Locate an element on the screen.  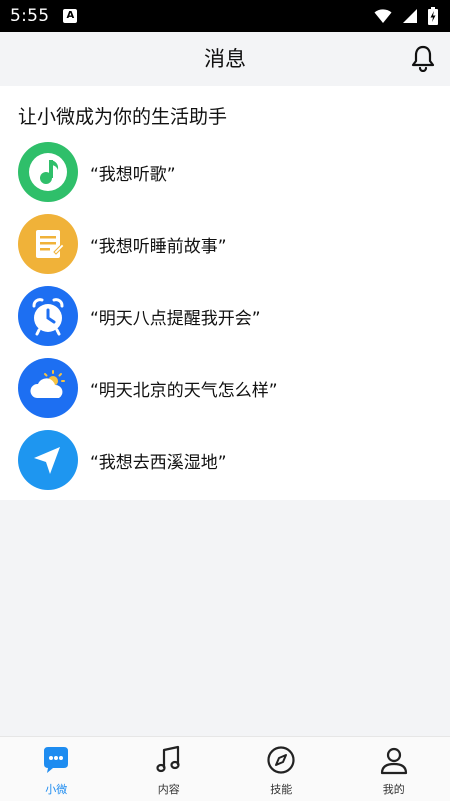
nav-label: 内容 is located at coordinates (168, 789).